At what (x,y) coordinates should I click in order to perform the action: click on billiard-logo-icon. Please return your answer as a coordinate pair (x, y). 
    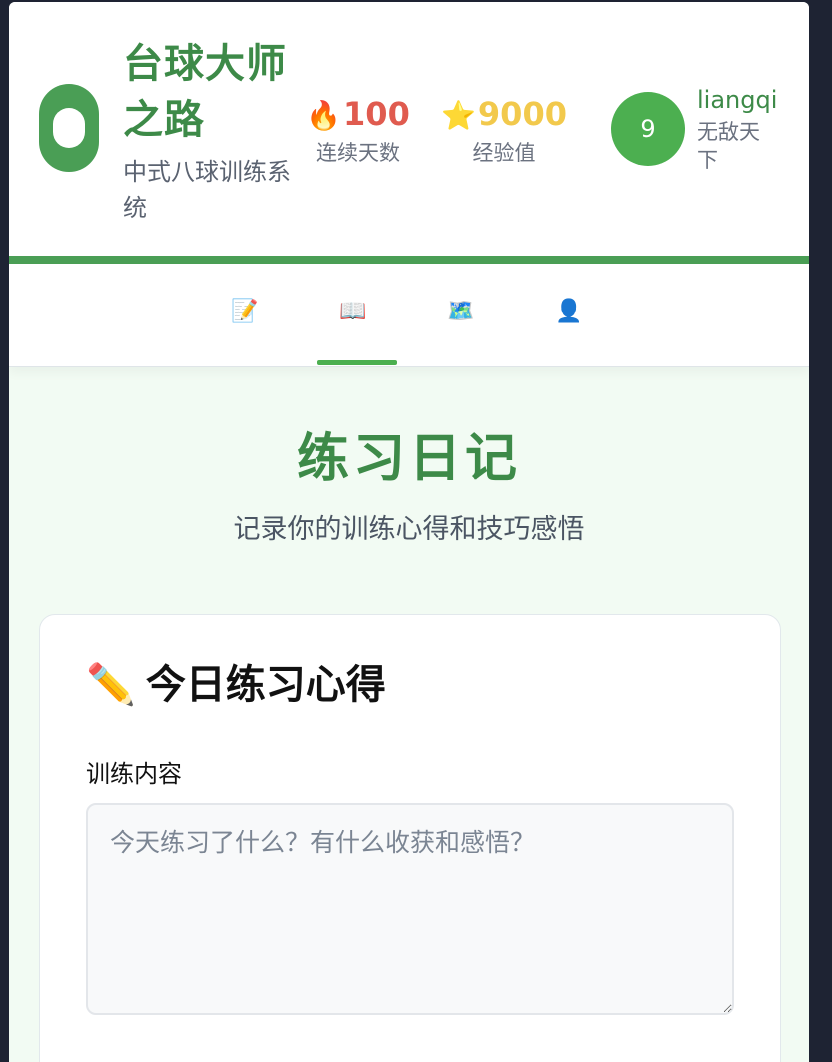
    Looking at the image, I should click on (69, 128).